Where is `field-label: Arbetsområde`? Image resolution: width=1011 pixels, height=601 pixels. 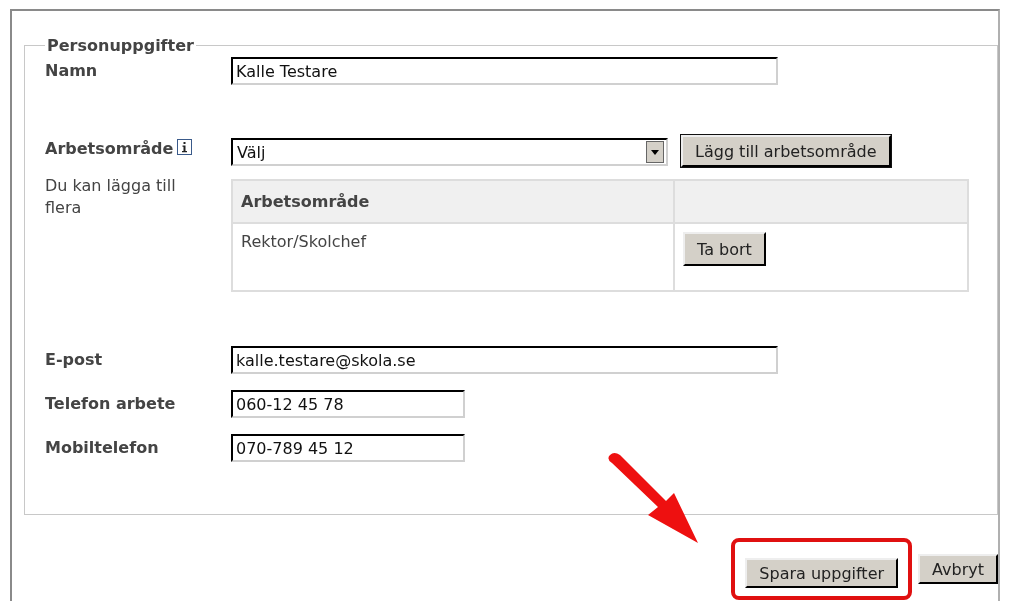 field-label: Arbetsområde is located at coordinates (109, 148).